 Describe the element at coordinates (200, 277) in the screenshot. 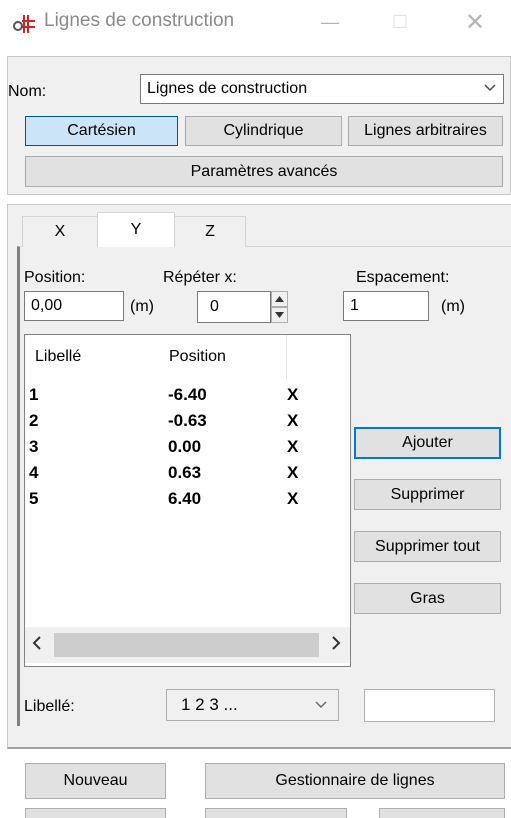

I see `repeat-label: Répéter x:` at that location.